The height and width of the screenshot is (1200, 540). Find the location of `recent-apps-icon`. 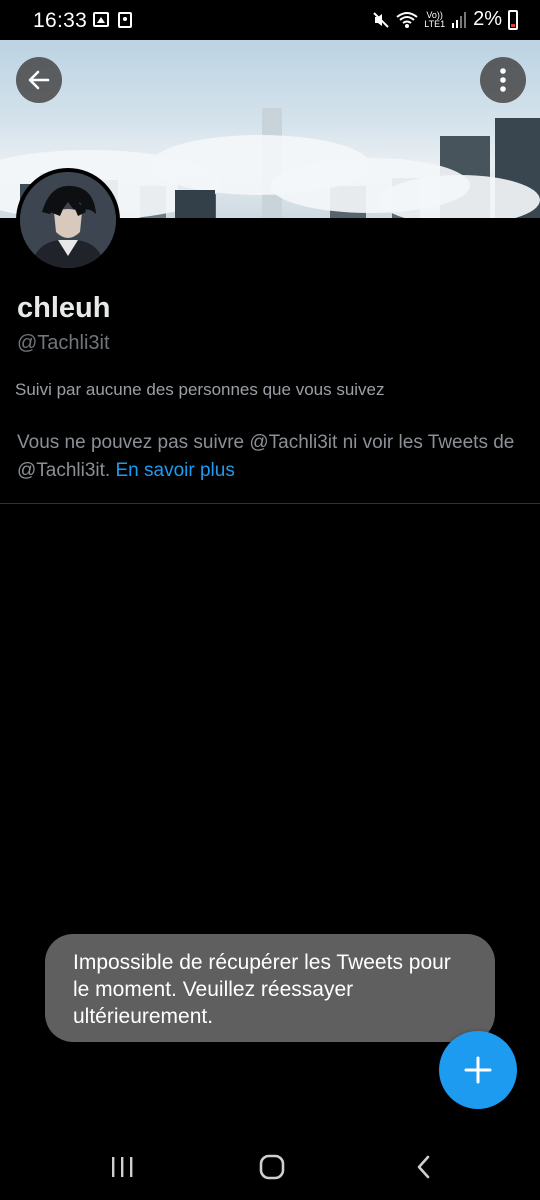

recent-apps-icon is located at coordinates (122, 1167).